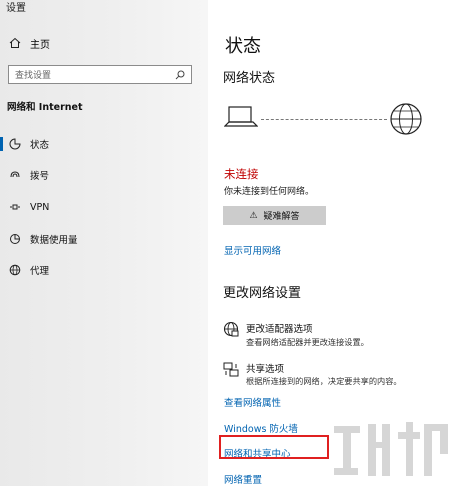 This screenshot has height=486, width=455. Describe the element at coordinates (261, 428) in the screenshot. I see `firewall-link: Windows 防火墙` at that location.